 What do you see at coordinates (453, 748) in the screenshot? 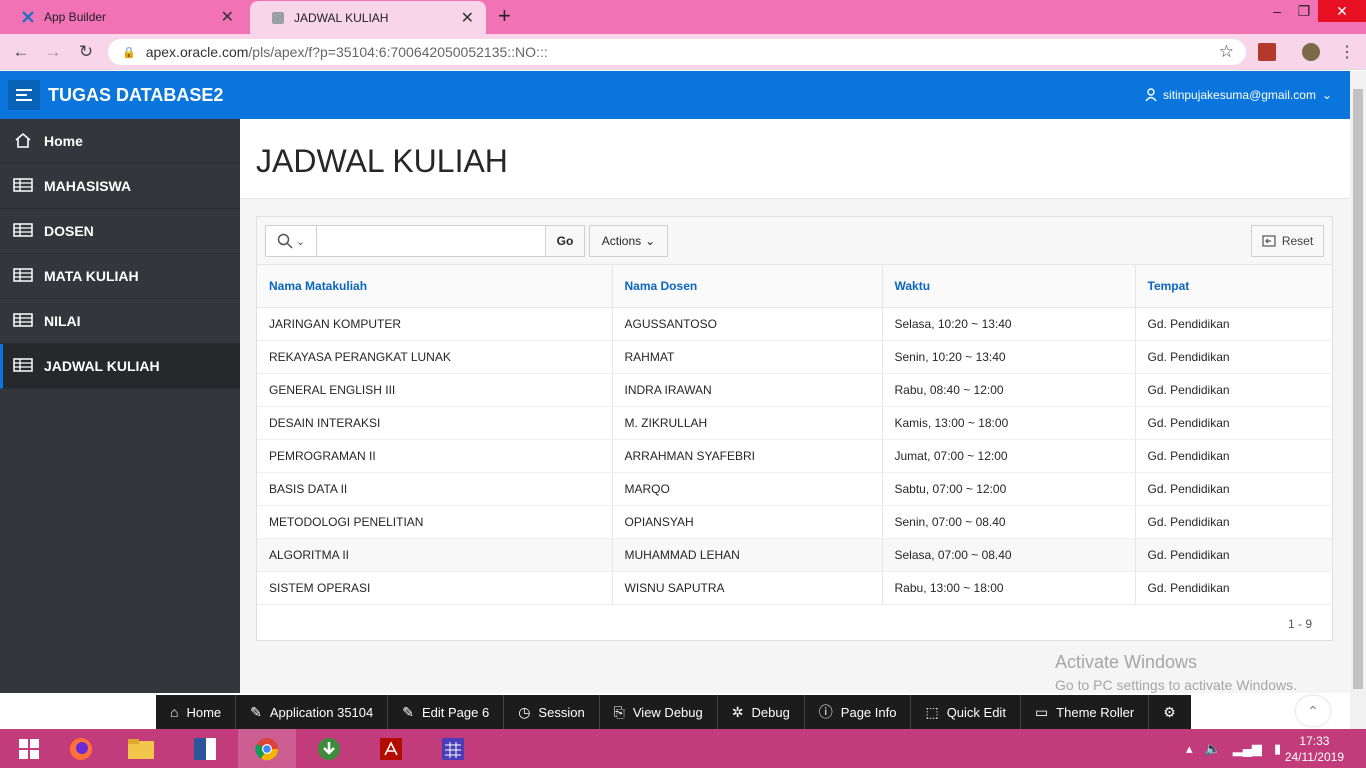
I see `calendar-app-icon` at bounding box center [453, 748].